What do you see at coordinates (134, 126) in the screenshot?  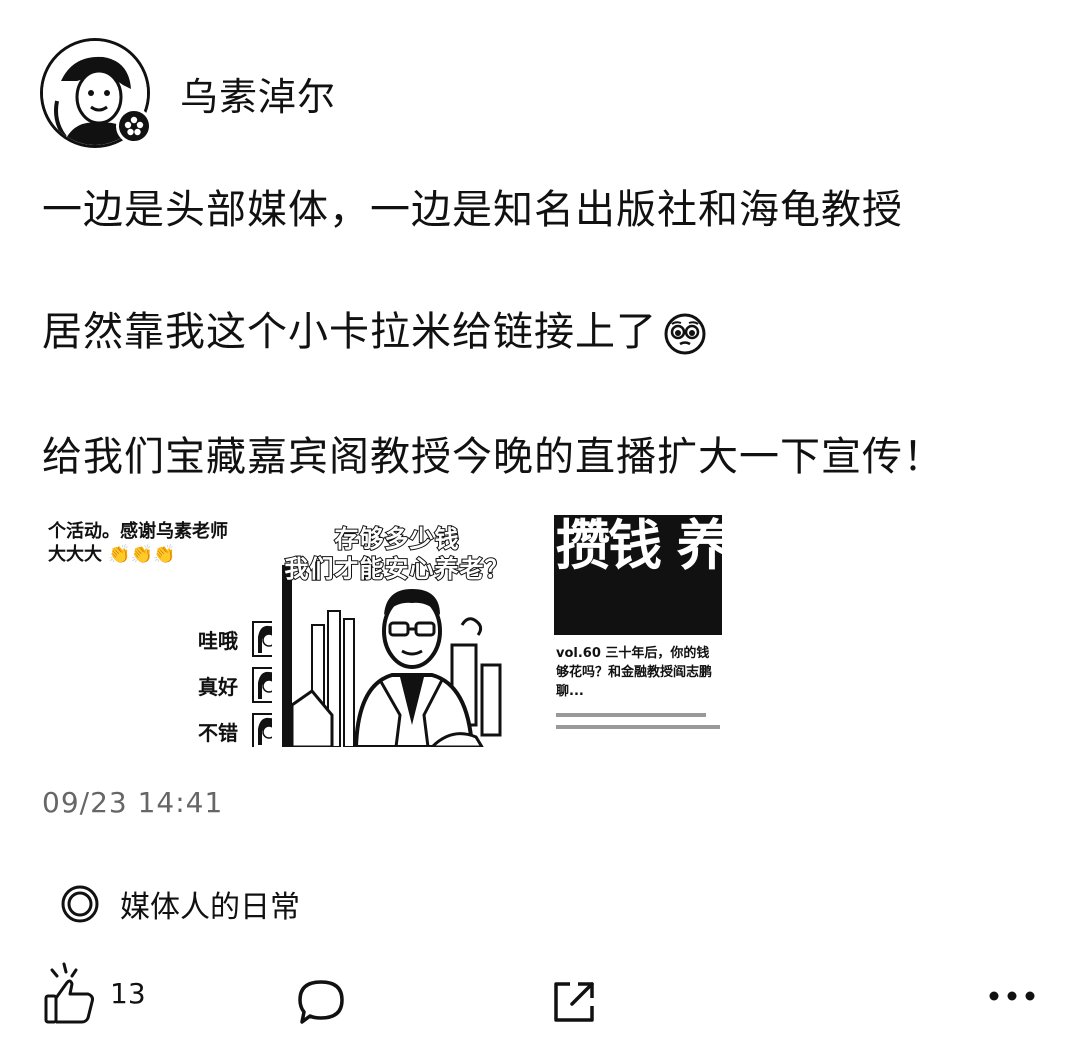 I see `flower-icon` at bounding box center [134, 126].